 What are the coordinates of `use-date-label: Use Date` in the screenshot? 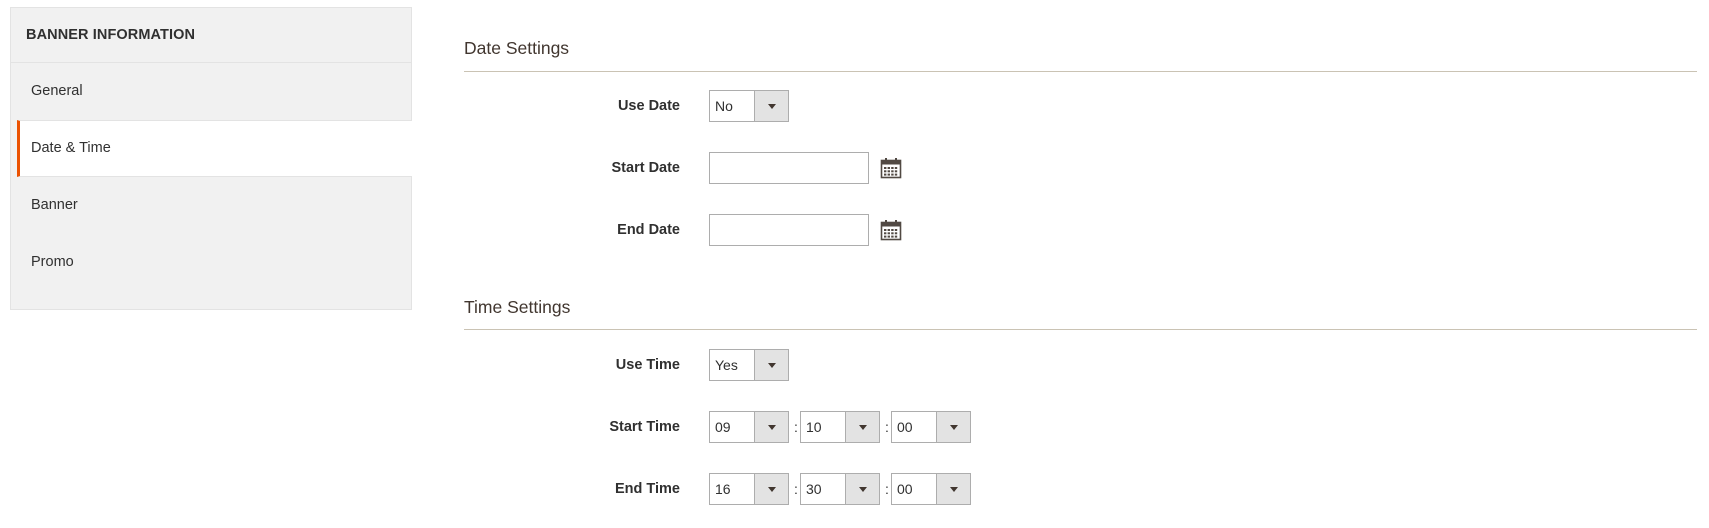 It's located at (648, 106).